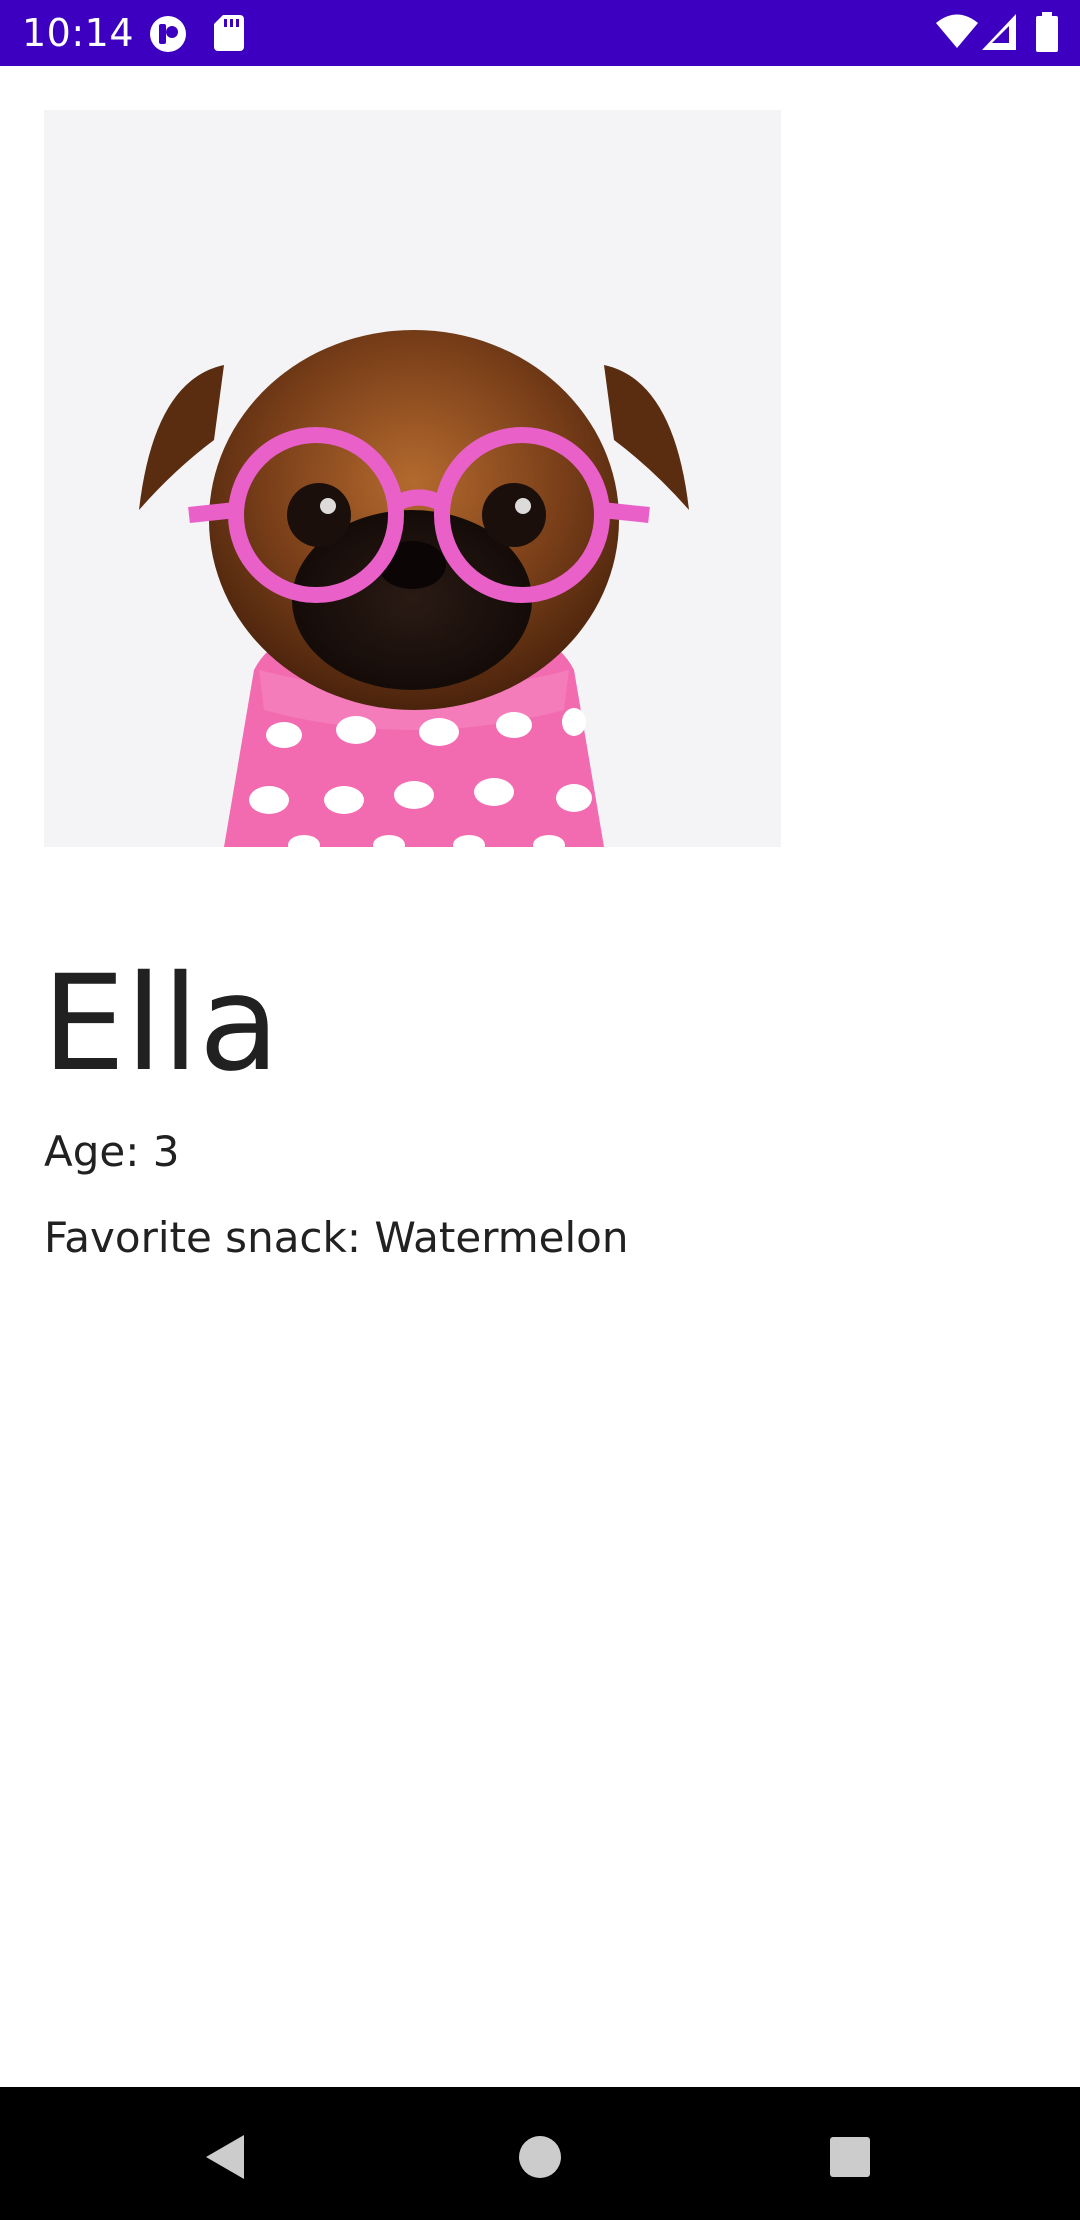 Image resolution: width=1080 pixels, height=2220 pixels. Describe the element at coordinates (226, 2157) in the screenshot. I see `back-icon` at that location.